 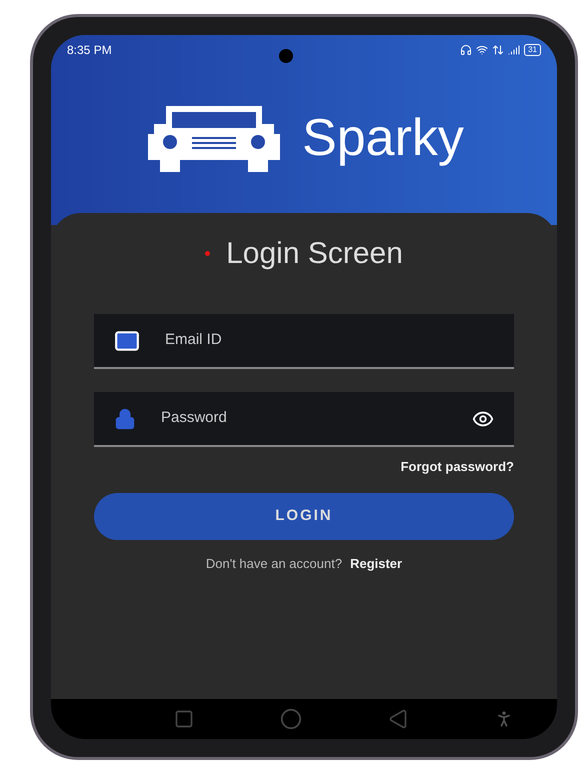 I want to click on signal-icon, so click(x=514, y=50).